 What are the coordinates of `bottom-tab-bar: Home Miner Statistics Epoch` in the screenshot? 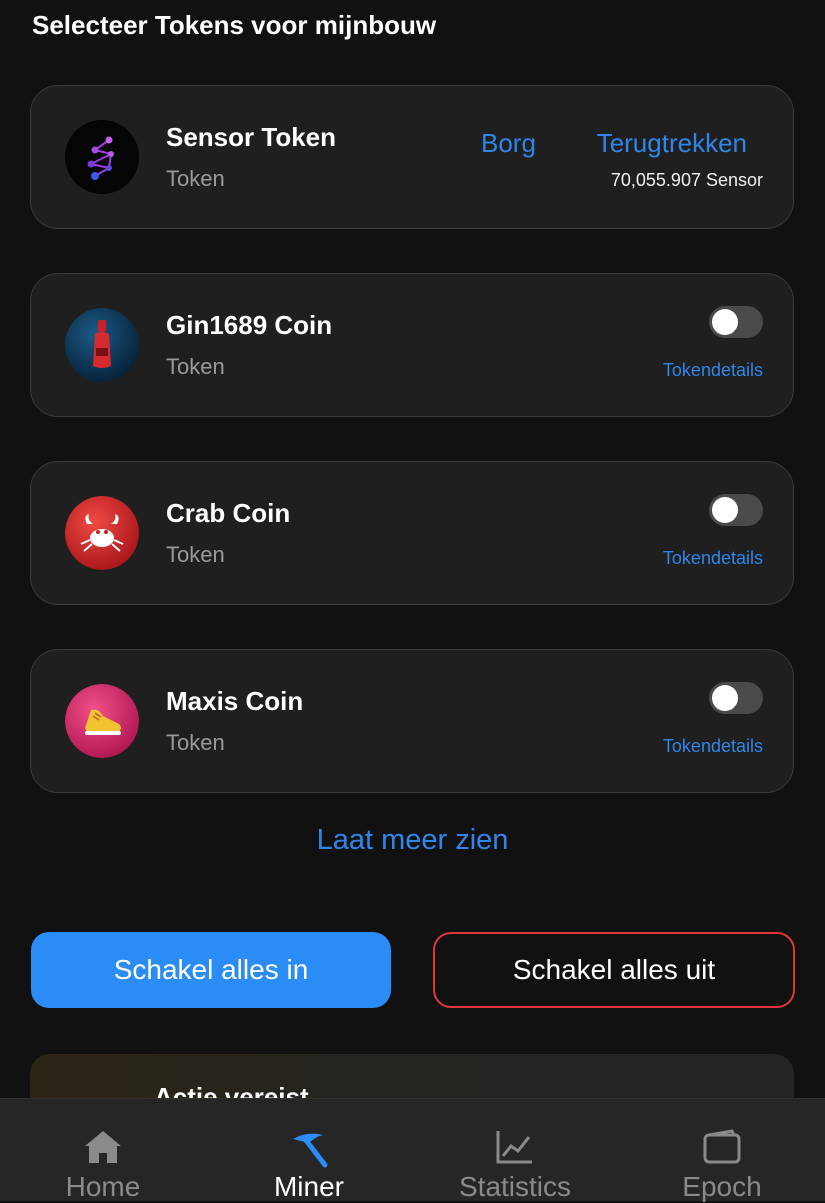 It's located at (412, 1150).